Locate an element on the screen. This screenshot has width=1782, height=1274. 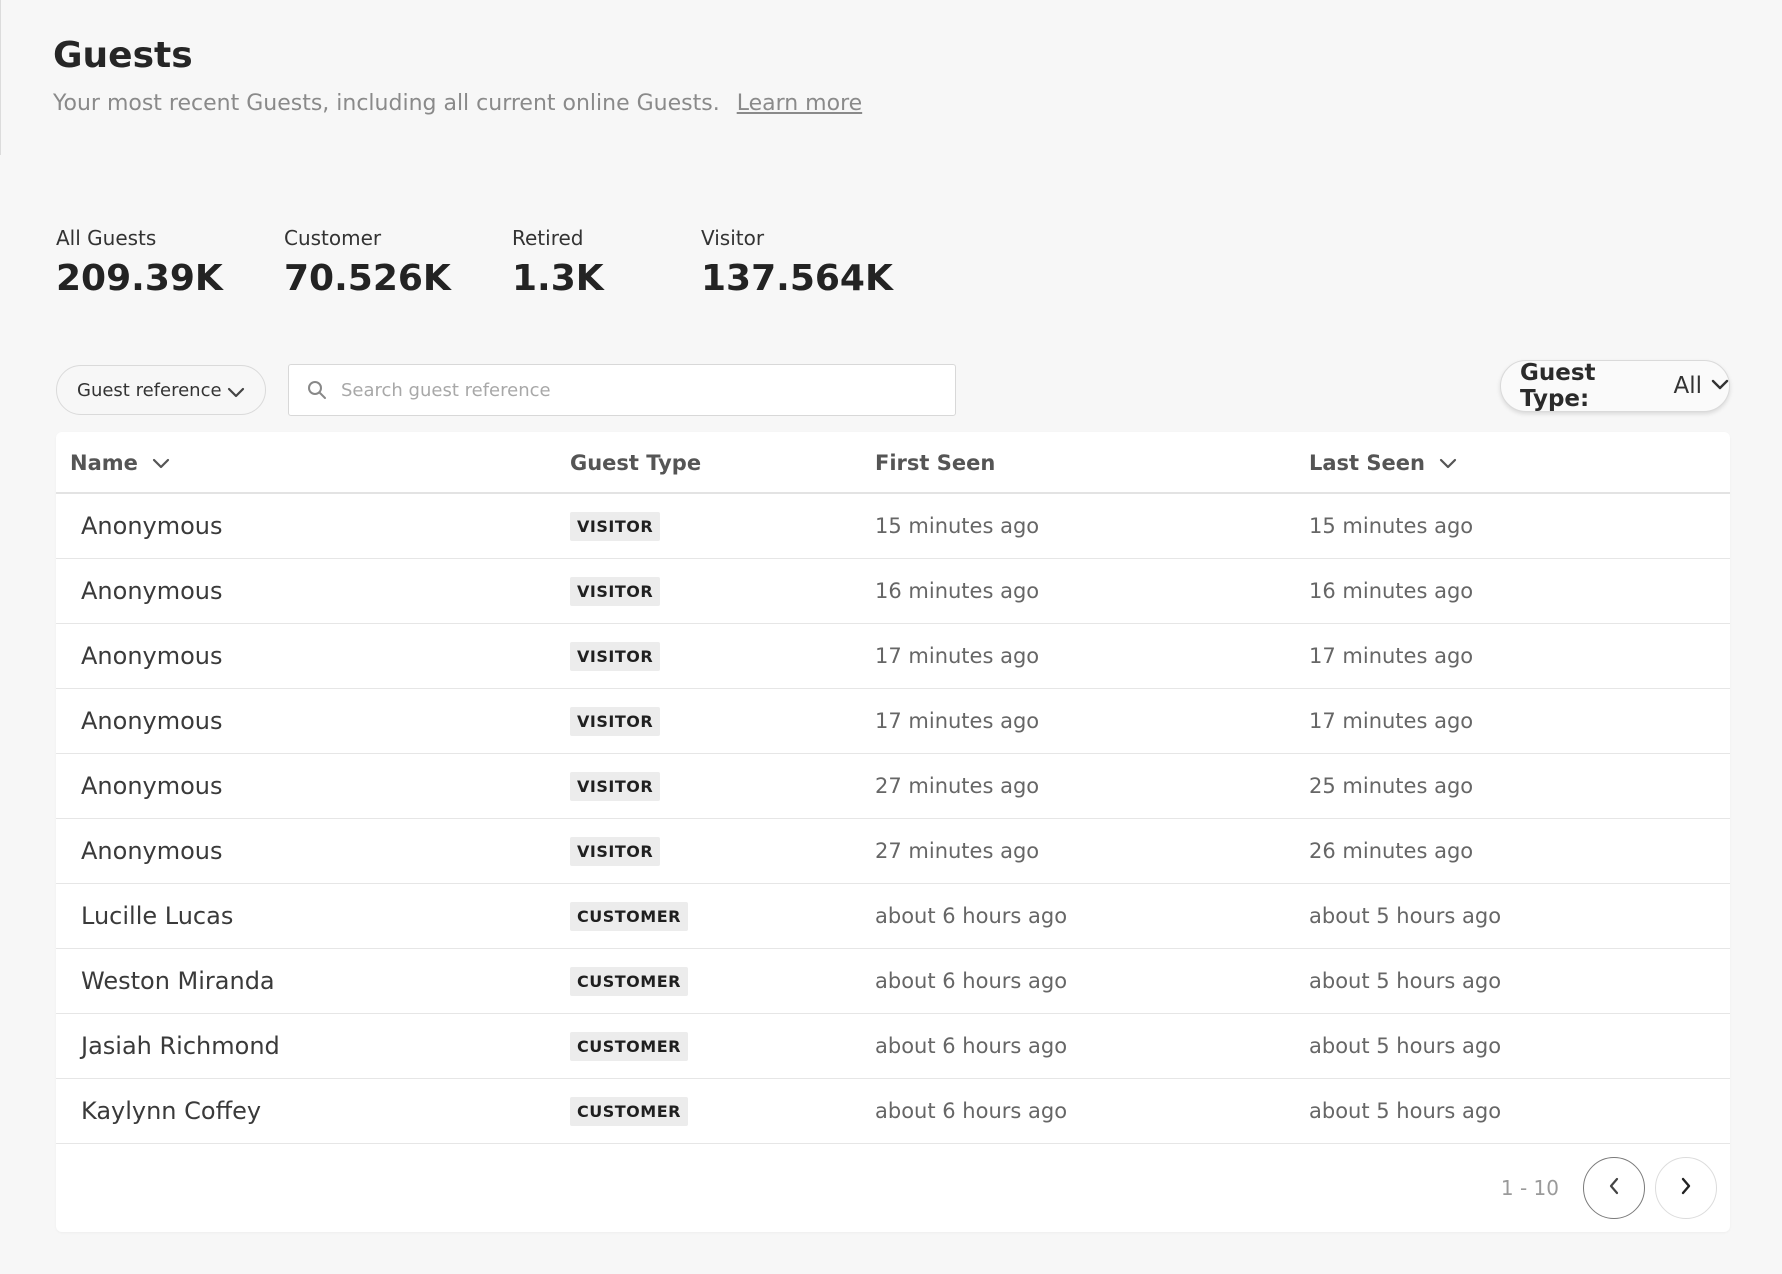
stat-label: Visitor is located at coordinates (733, 238).